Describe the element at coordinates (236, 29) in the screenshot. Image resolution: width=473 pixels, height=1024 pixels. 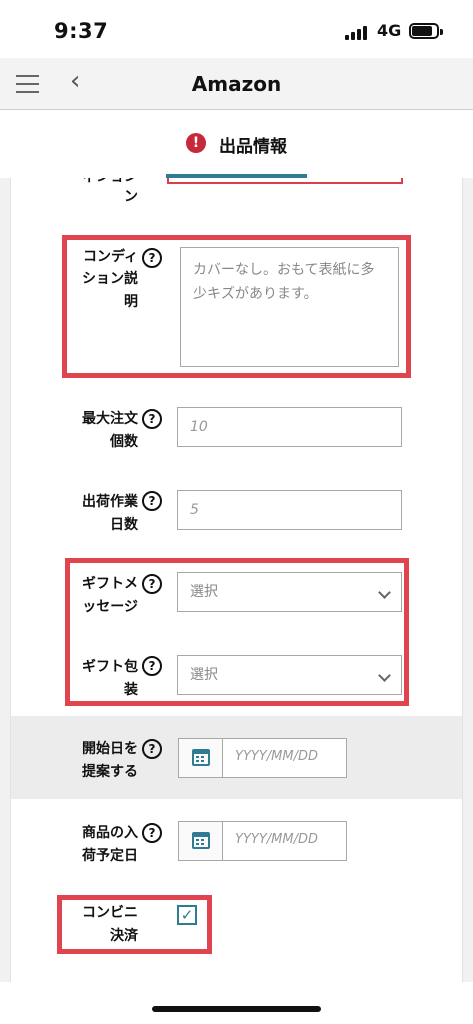
I see `status-bar: 9:37 4G` at that location.